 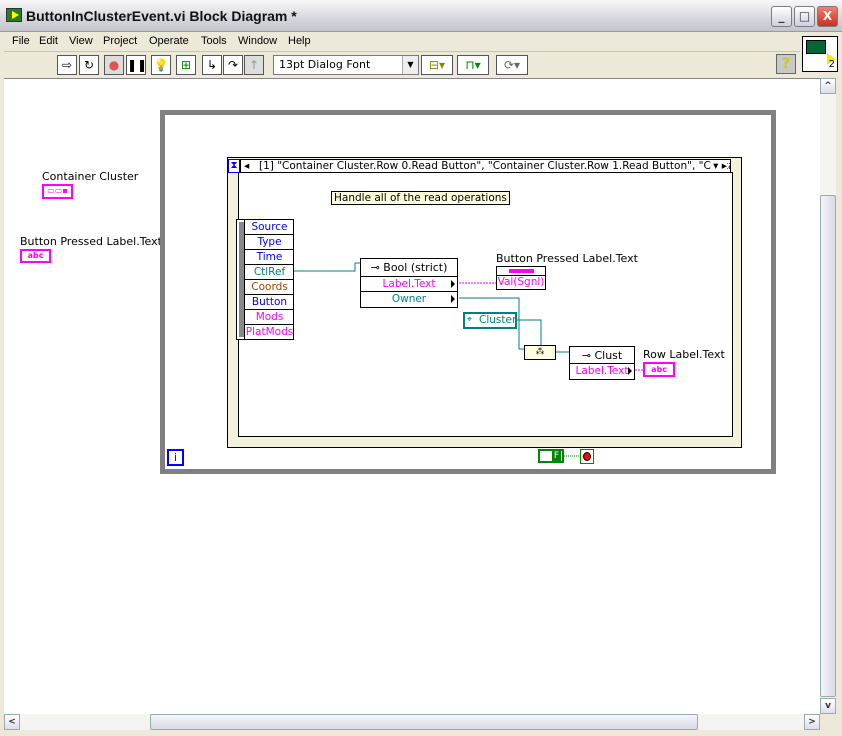 I want to click on scroll-up-button: ^, so click(x=828, y=86).